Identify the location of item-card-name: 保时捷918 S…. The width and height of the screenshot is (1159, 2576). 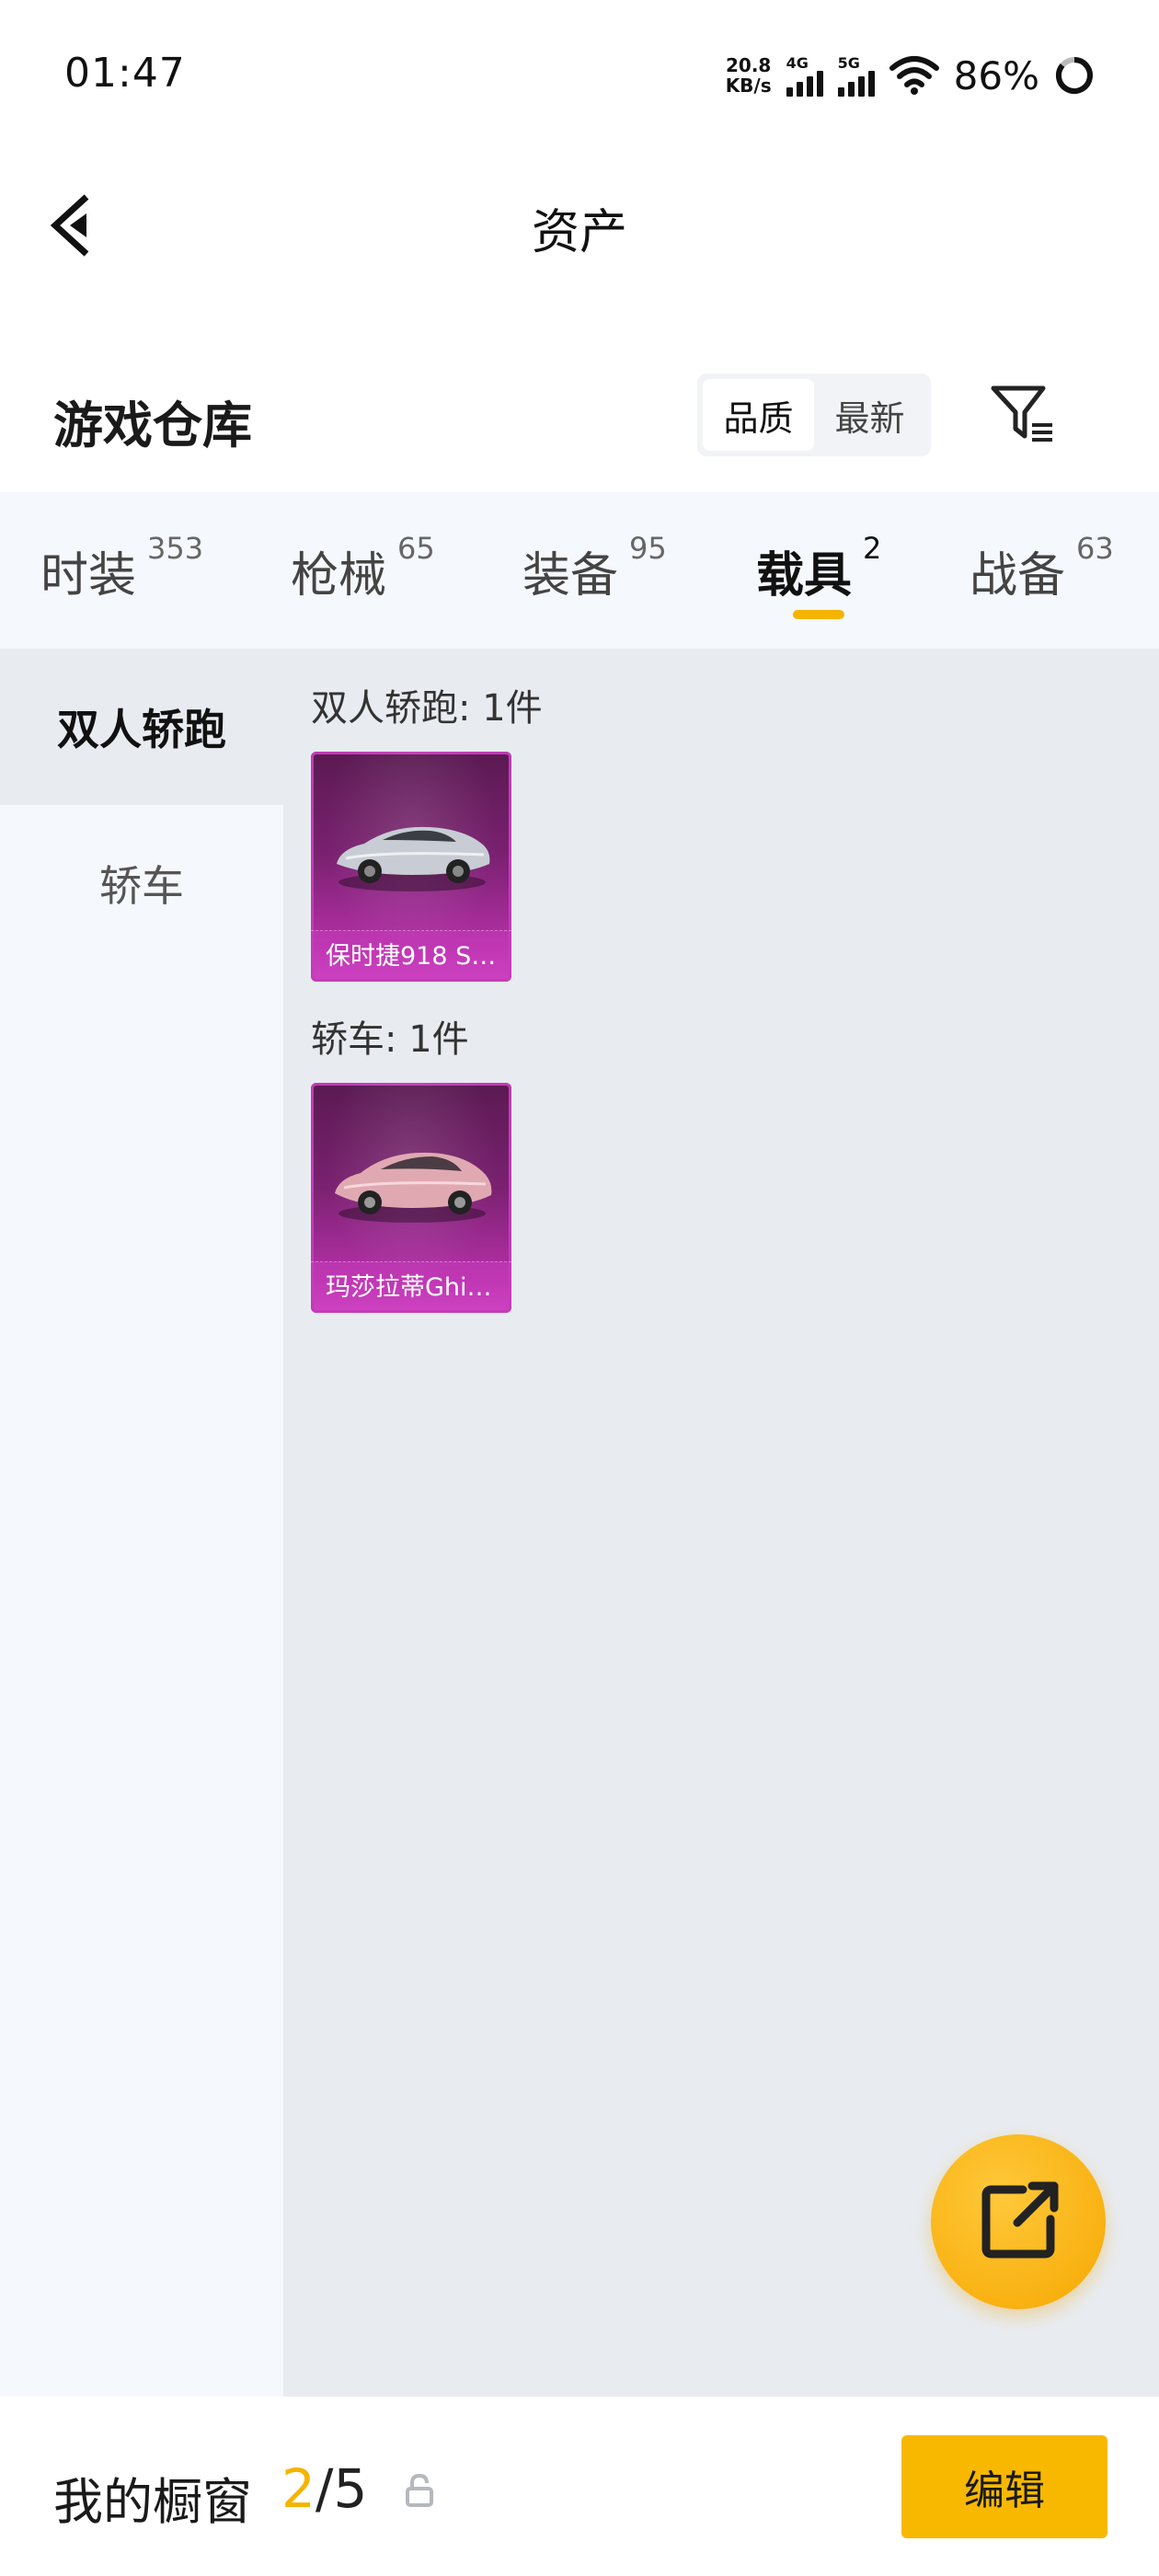
(411, 956).